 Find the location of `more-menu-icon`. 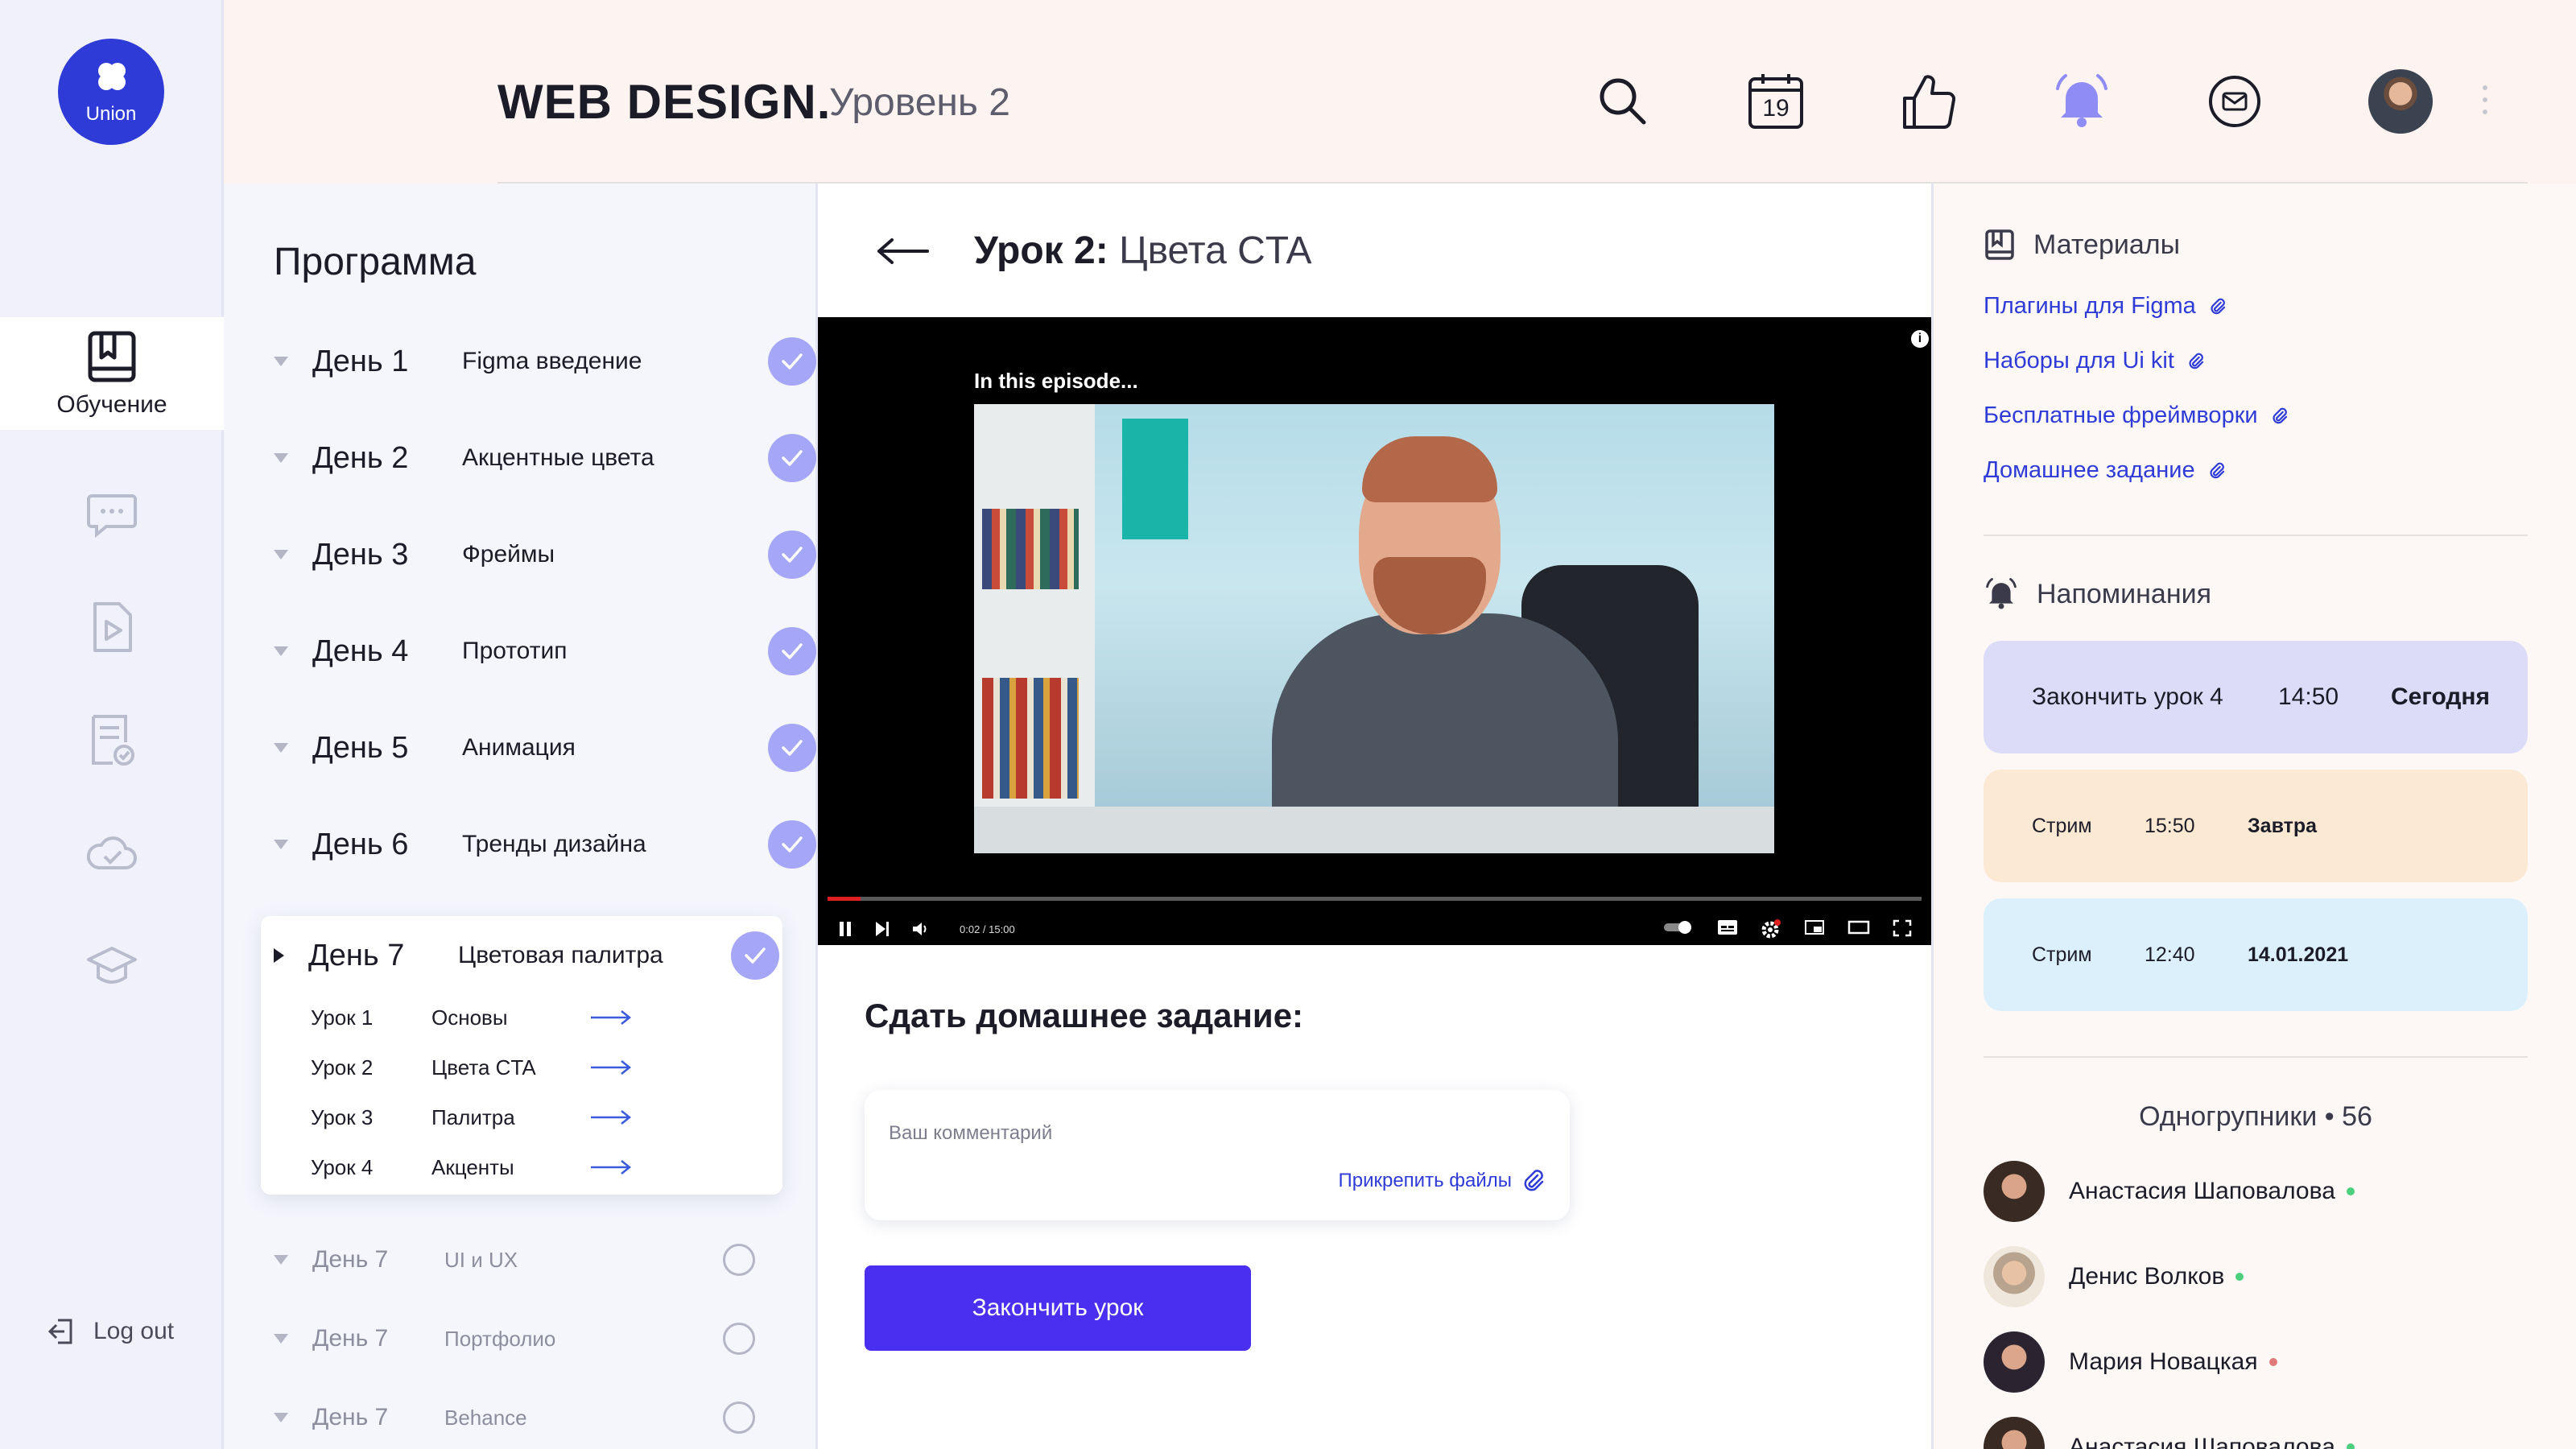

more-menu-icon is located at coordinates (2486, 101).